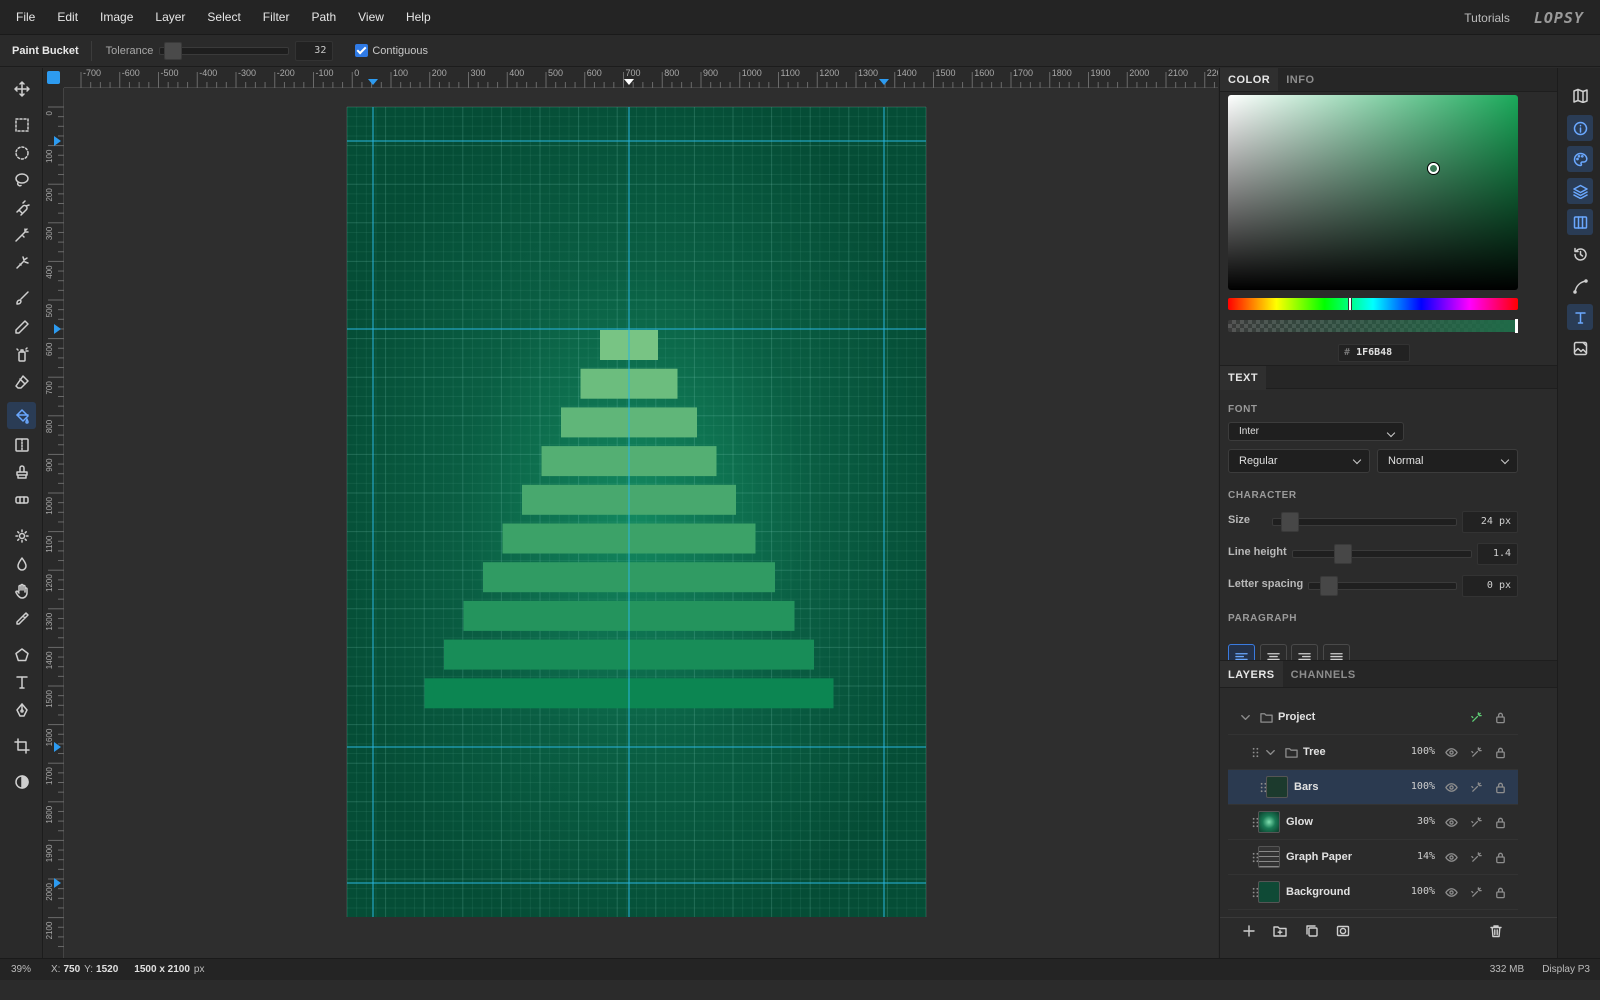  Describe the element at coordinates (116, 17) in the screenshot. I see `menu-image: Image` at that location.